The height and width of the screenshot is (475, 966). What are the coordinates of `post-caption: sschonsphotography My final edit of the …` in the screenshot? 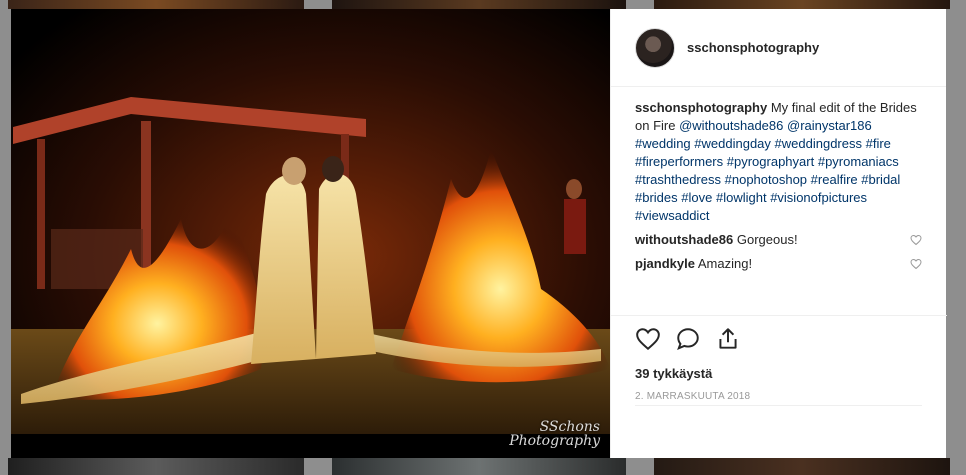 It's located at (778, 162).